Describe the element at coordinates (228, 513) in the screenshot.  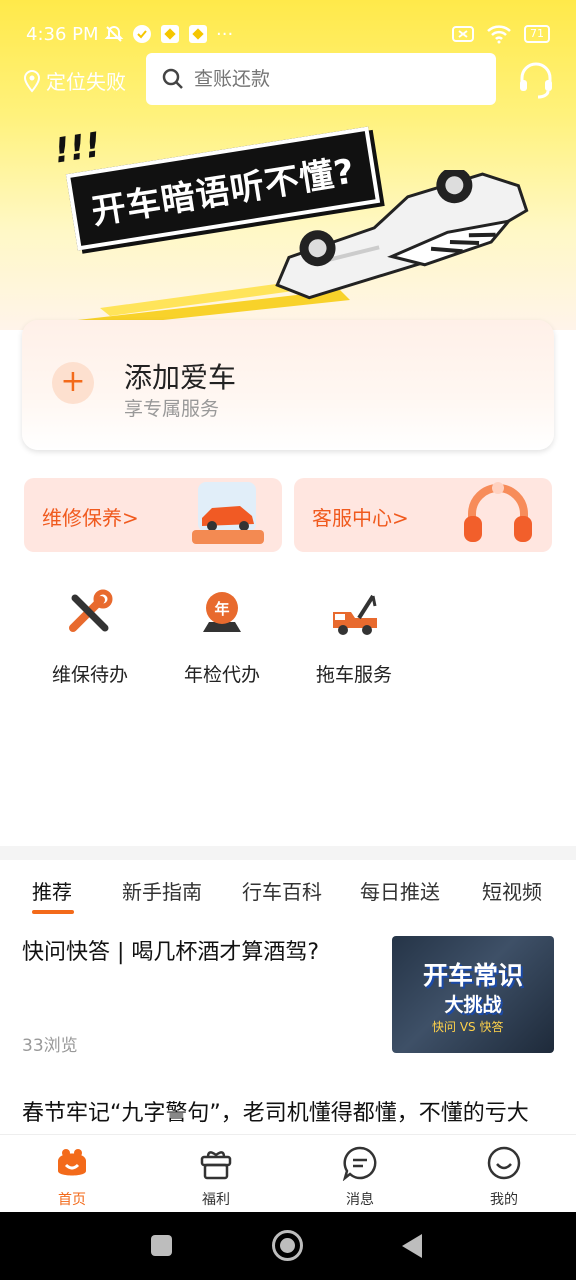
I see `car-showcase-icon` at that location.